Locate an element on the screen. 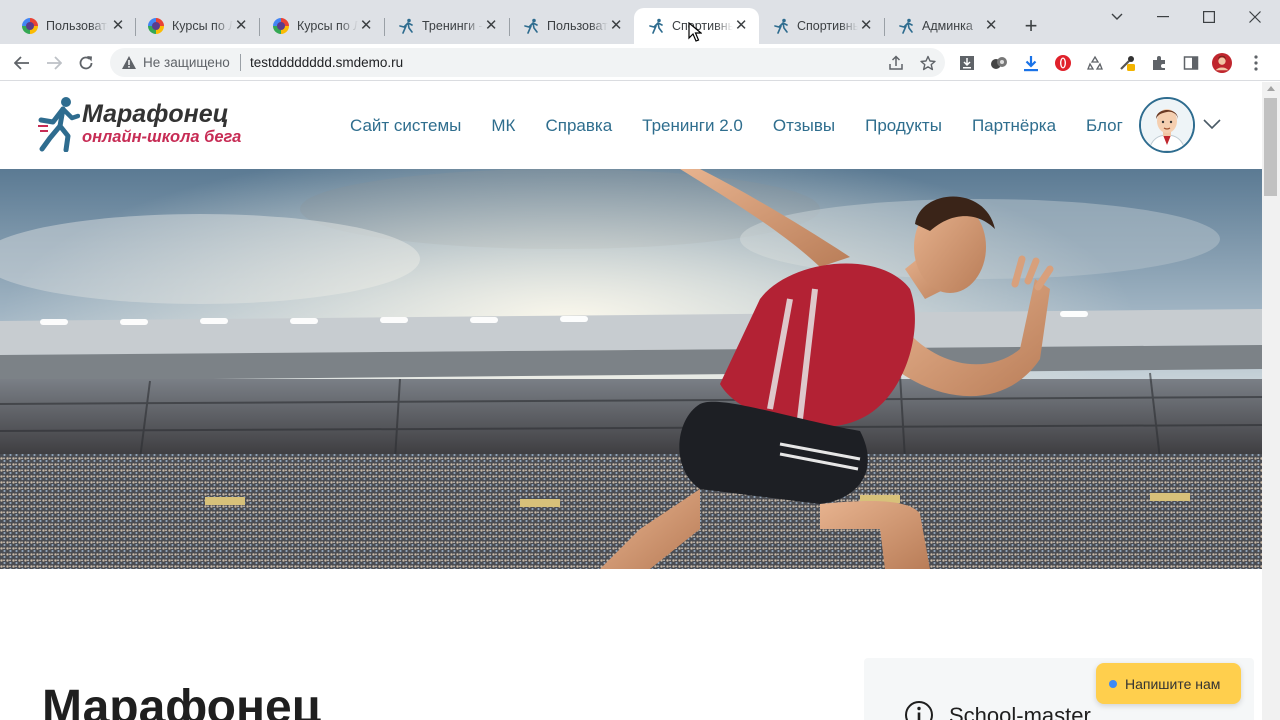 This screenshot has height=720, width=1280. logo-subtitle: онлайн-школа бега is located at coordinates (162, 137).